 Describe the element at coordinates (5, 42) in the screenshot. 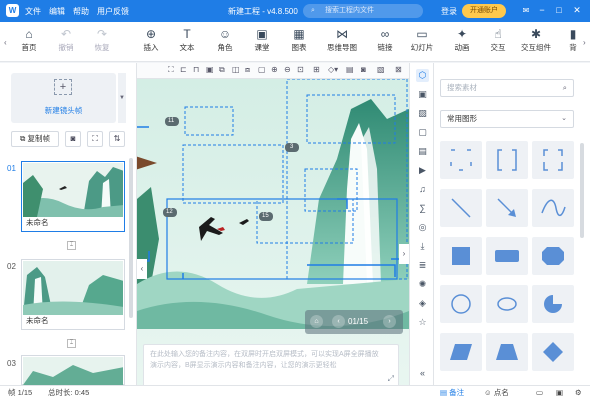

I see `toolbar-scroll-left-icon: ‹` at that location.